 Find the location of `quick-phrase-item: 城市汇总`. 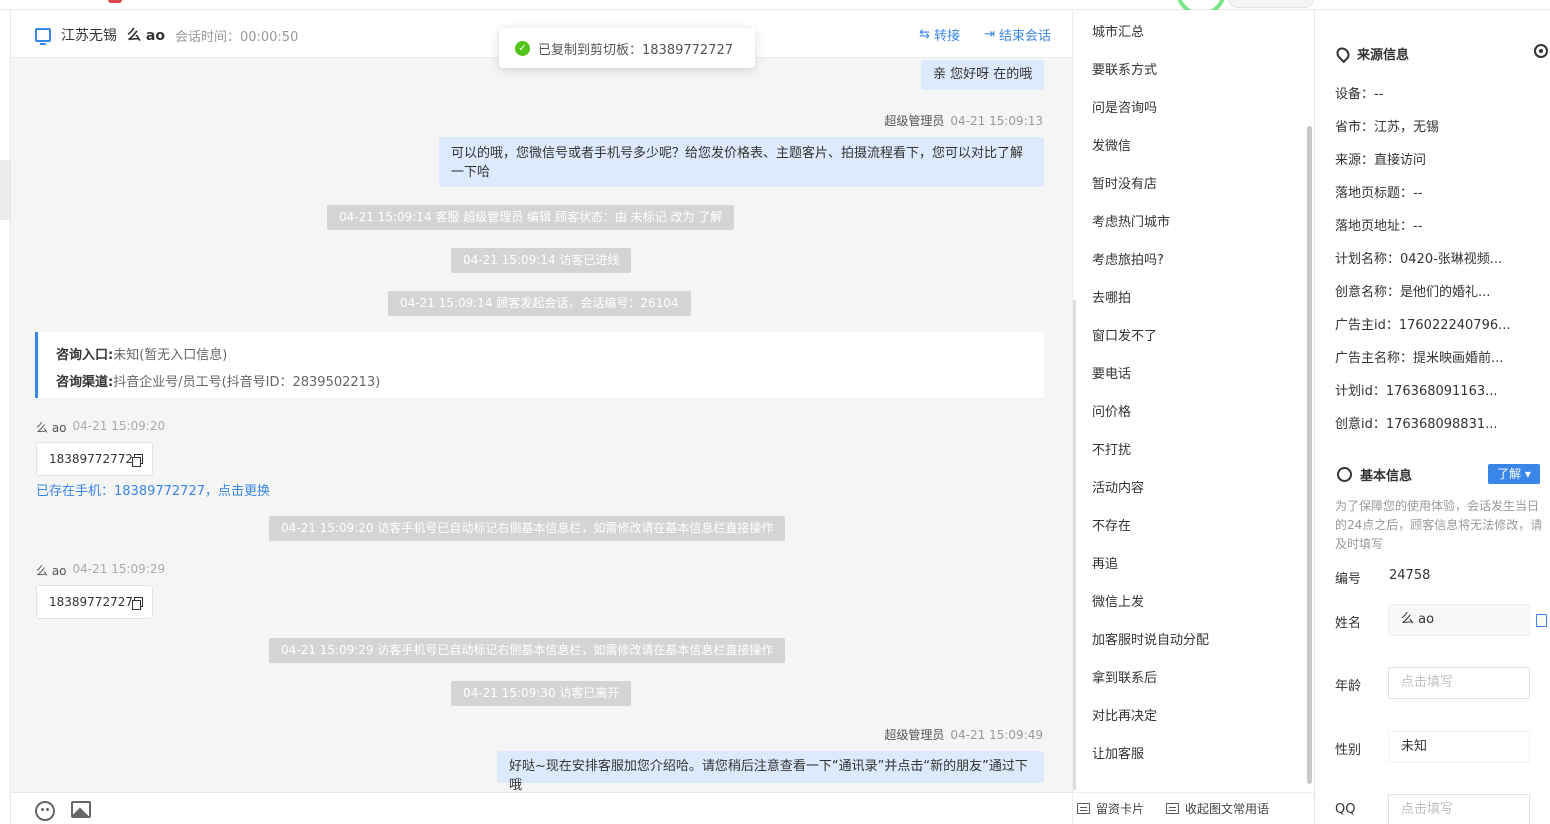

quick-phrase-item: 城市汇总 is located at coordinates (1118, 30).